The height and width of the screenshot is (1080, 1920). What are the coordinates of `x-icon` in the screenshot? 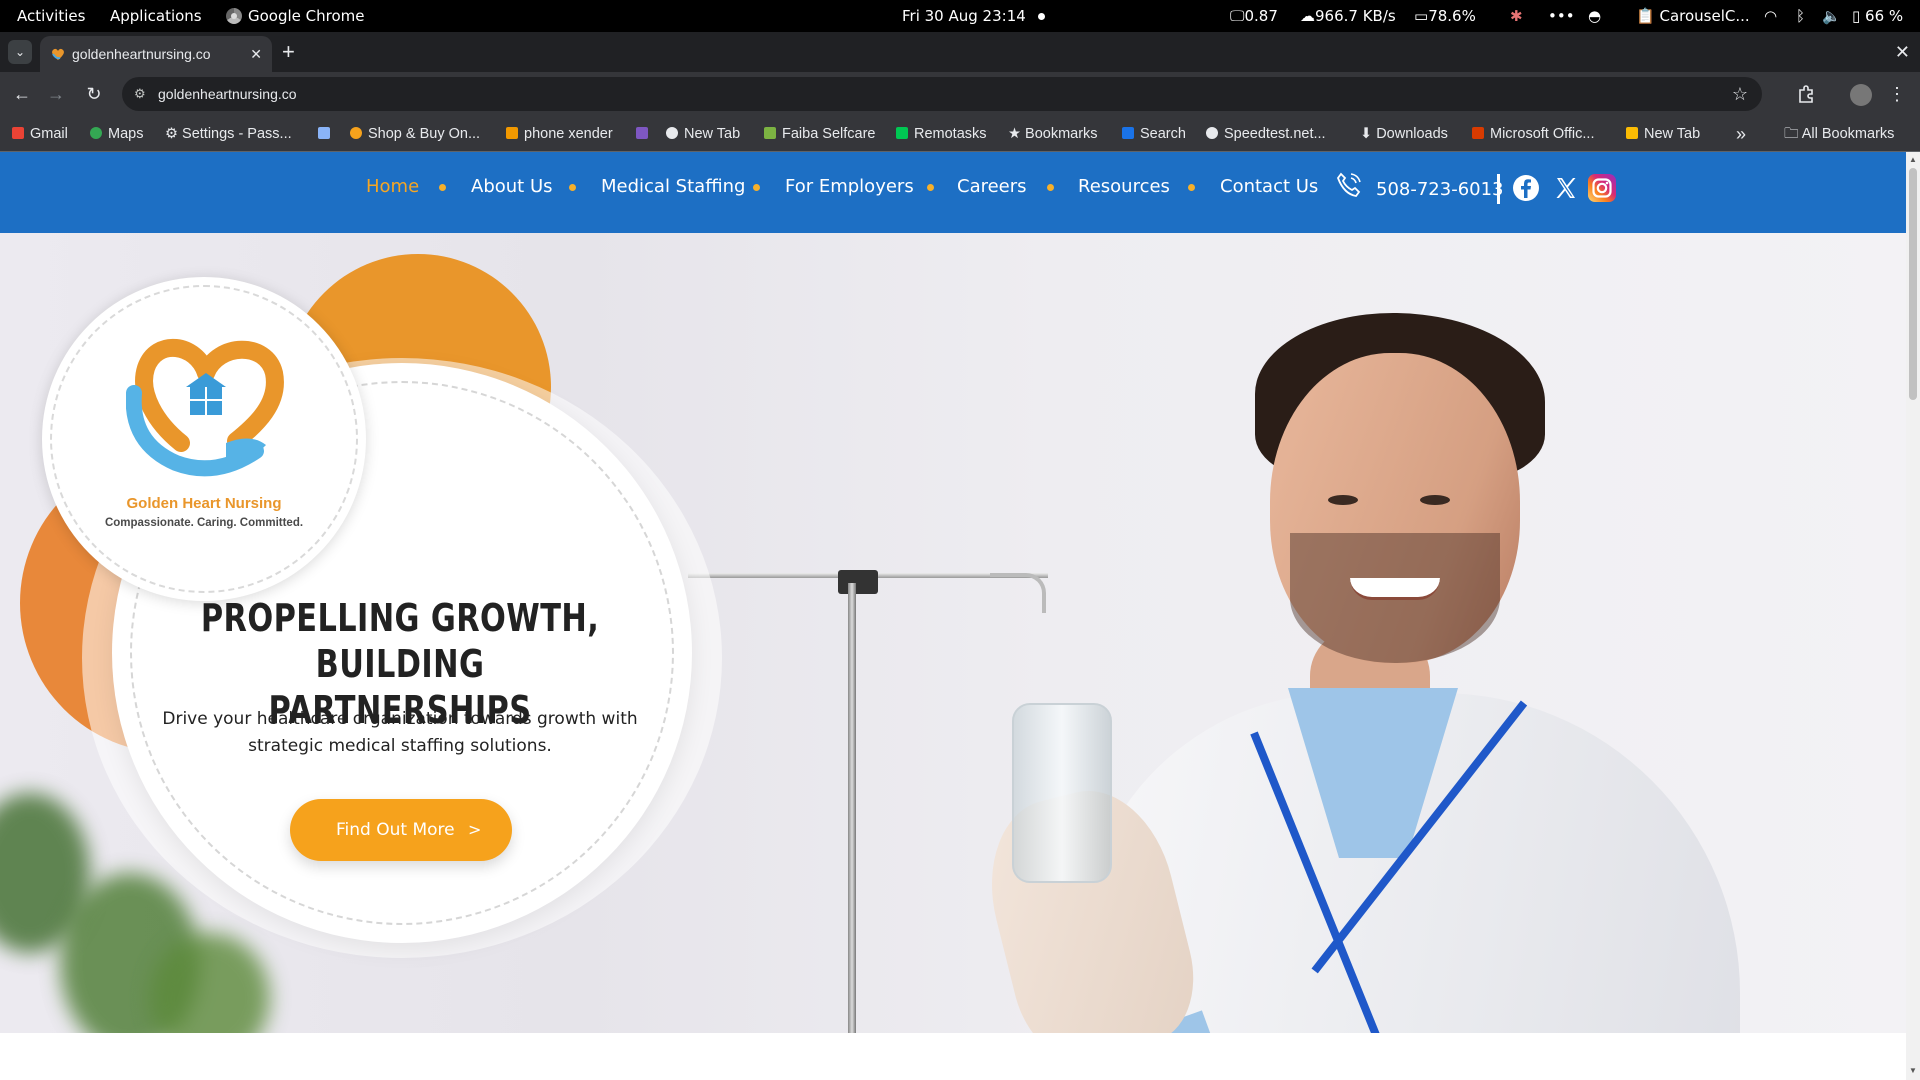 It's located at (1566, 188).